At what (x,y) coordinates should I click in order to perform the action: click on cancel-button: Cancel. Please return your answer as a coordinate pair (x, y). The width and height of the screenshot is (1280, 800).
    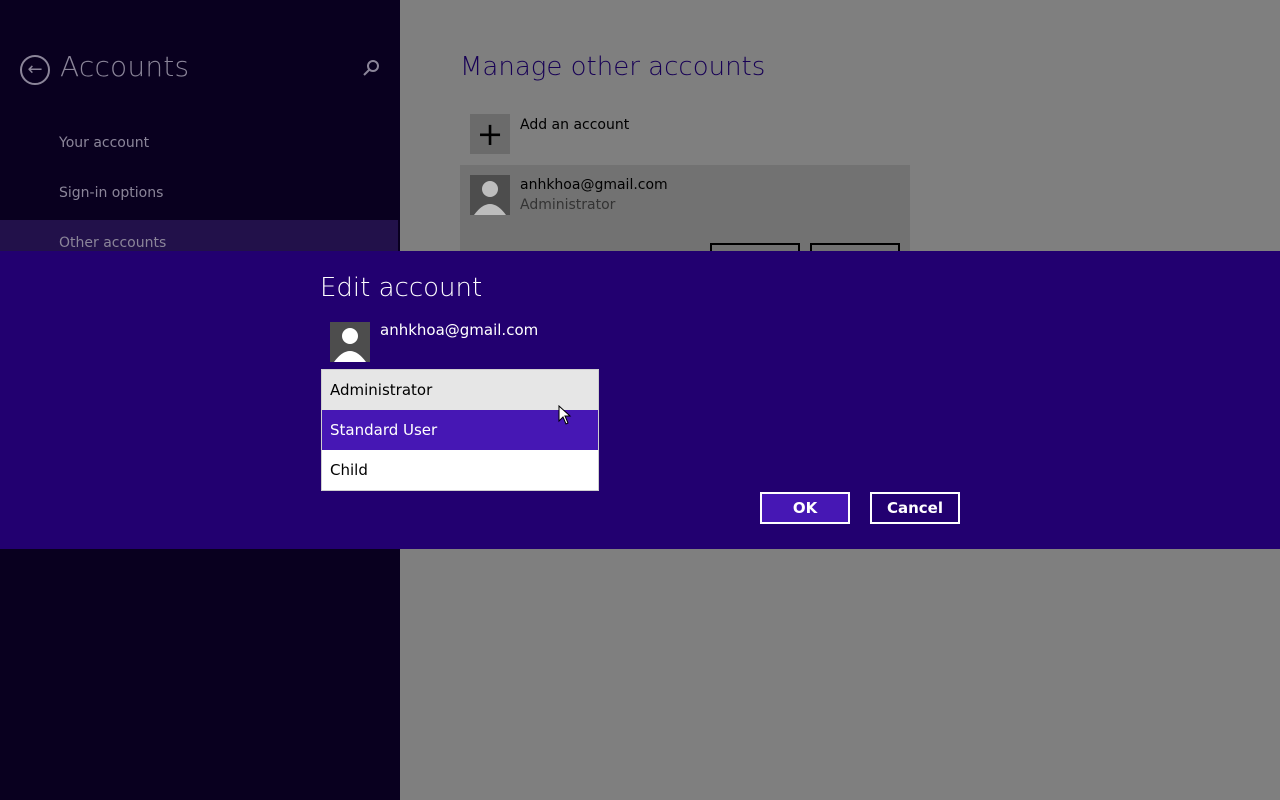
    Looking at the image, I should click on (915, 508).